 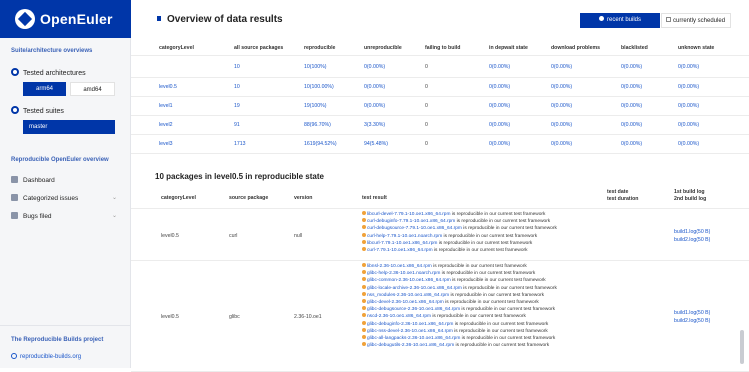 What do you see at coordinates (410, 345) in the screenshot?
I see `package-file-link: glibc-debugutils-2.36-10.oe1.x86_64.rpm` at bounding box center [410, 345].